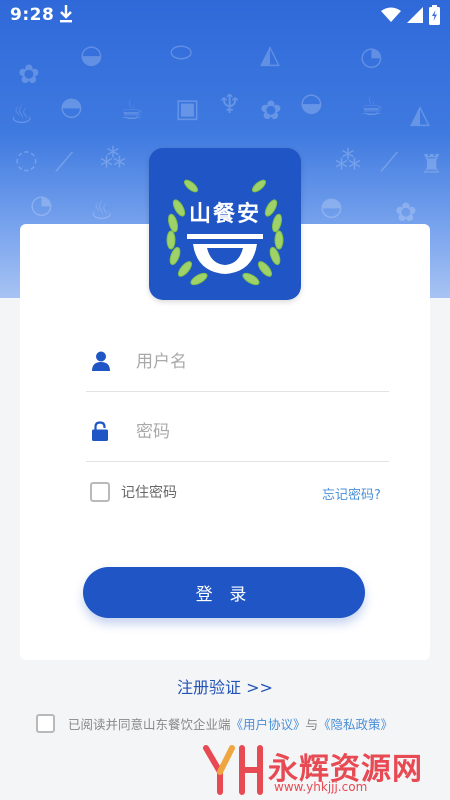 This screenshot has width=450, height=800. Describe the element at coordinates (66, 16) in the screenshot. I see `download-icon` at that location.